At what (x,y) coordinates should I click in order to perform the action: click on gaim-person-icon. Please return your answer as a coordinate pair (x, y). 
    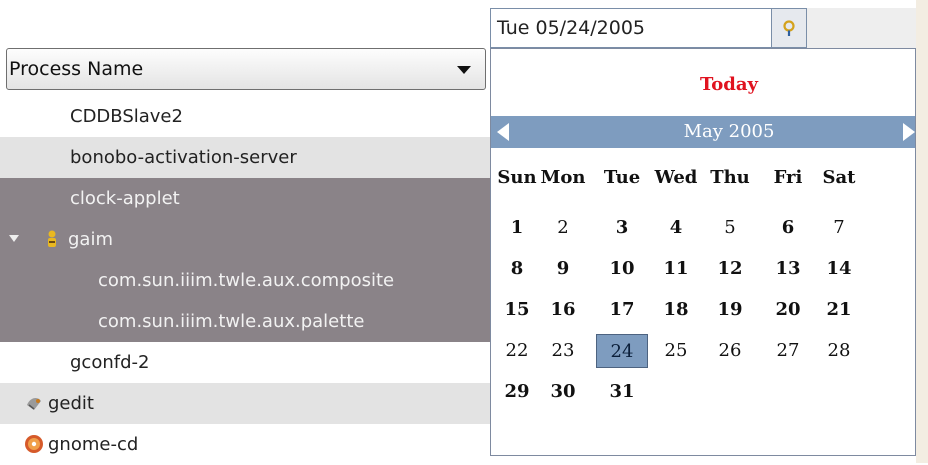
    Looking at the image, I should click on (52, 238).